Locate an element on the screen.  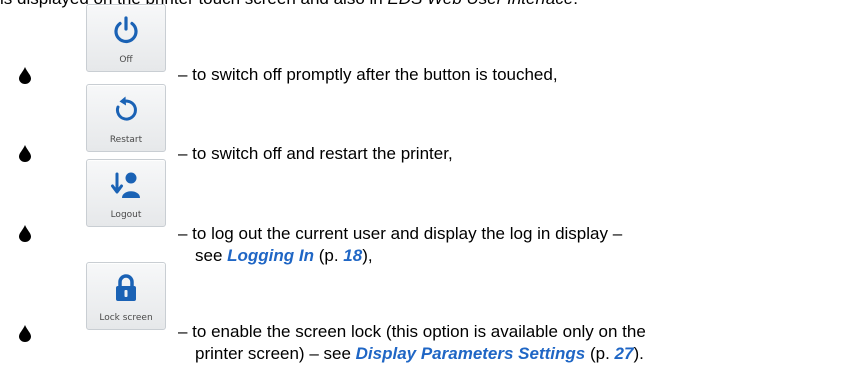
restart-button: Restart is located at coordinates (126, 118).